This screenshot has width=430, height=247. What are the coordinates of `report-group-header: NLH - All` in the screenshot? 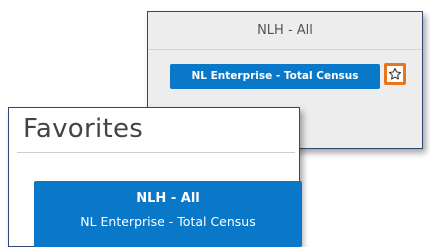 It's located at (285, 31).